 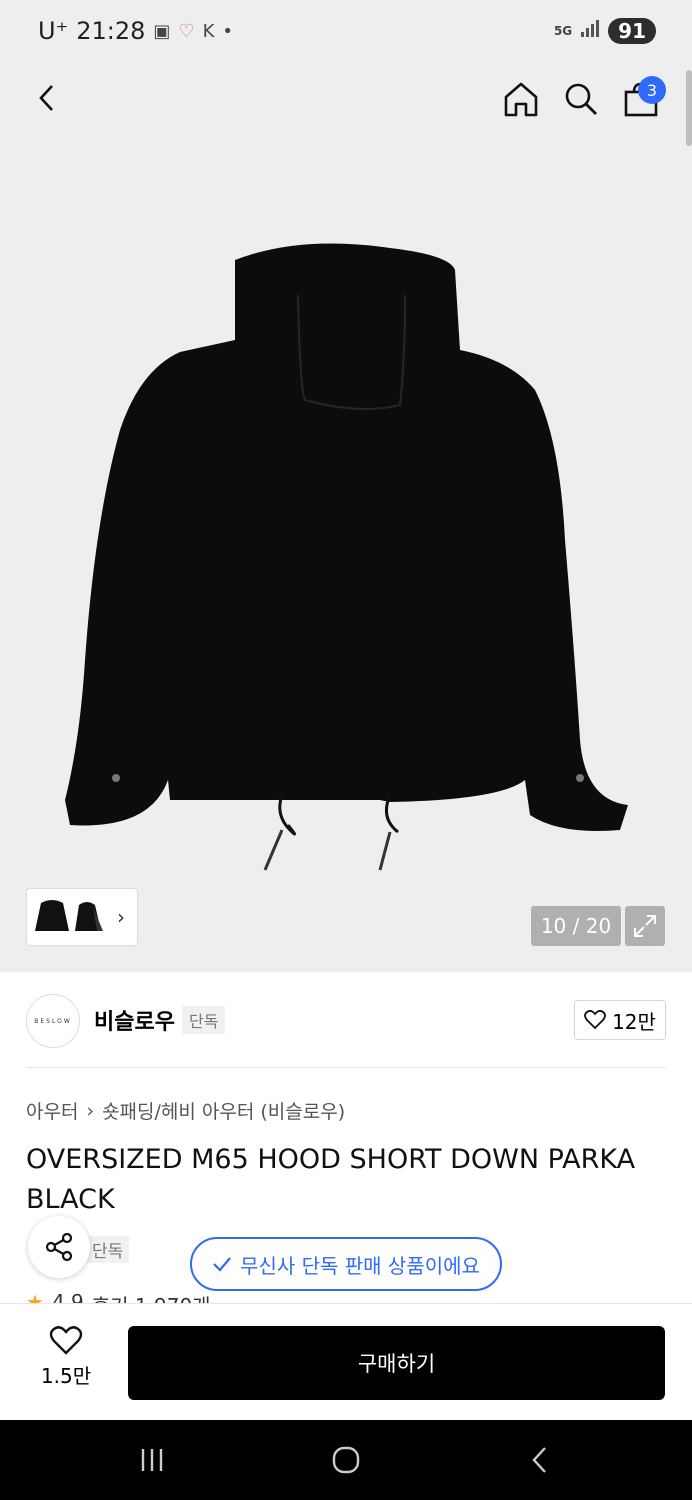 What do you see at coordinates (66, 1376) in the screenshot?
I see `wishlist-count: 1.5만` at bounding box center [66, 1376].